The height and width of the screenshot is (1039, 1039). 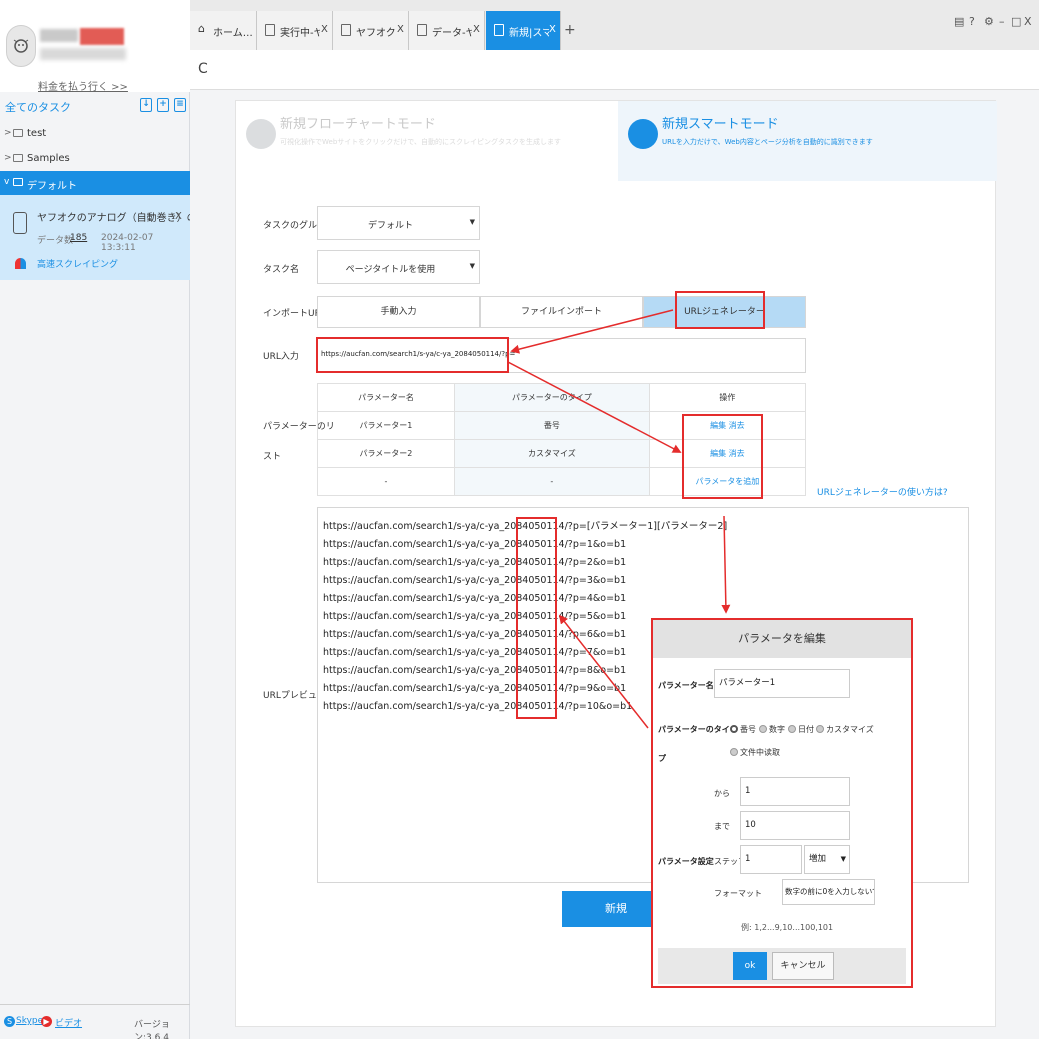 I want to click on video-link: ビデオ, so click(x=68, y=1022).